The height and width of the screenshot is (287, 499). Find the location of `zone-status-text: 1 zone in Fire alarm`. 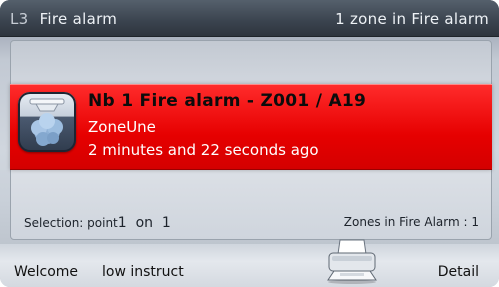

zone-status-text: 1 zone in Fire alarm is located at coordinates (412, 19).